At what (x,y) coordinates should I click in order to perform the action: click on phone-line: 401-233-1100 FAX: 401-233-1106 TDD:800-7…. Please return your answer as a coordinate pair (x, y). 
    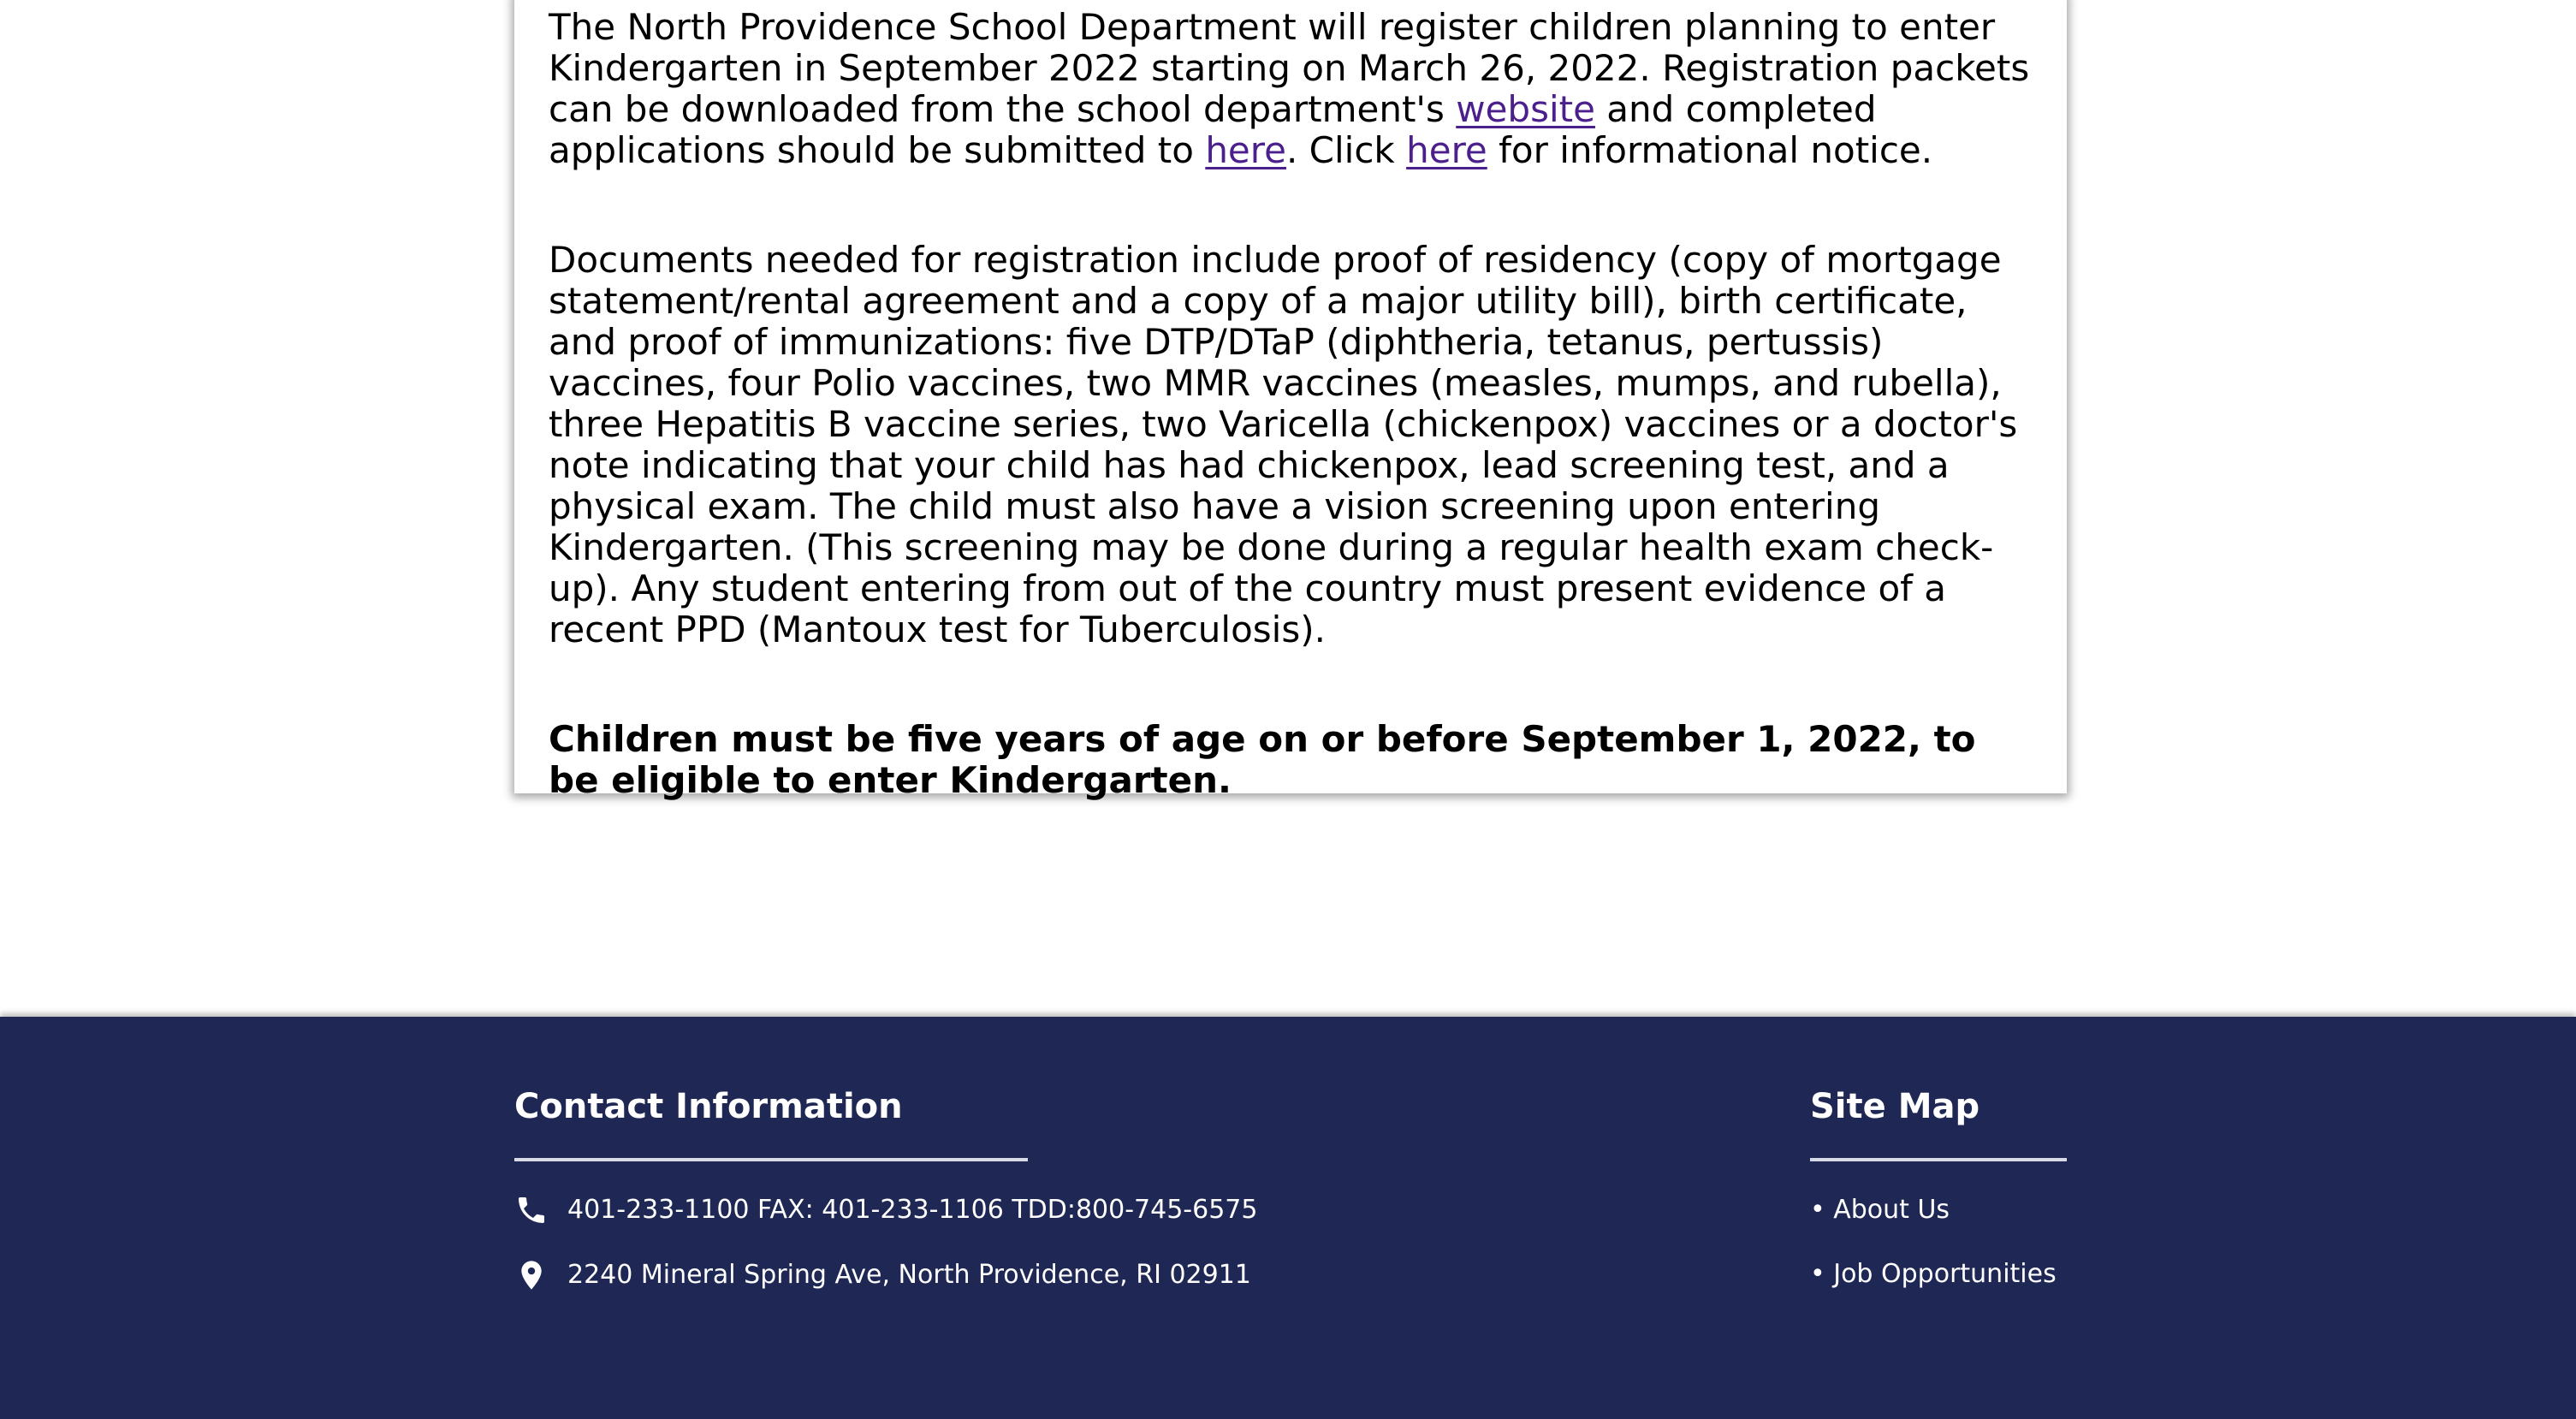
    Looking at the image, I should click on (885, 1210).